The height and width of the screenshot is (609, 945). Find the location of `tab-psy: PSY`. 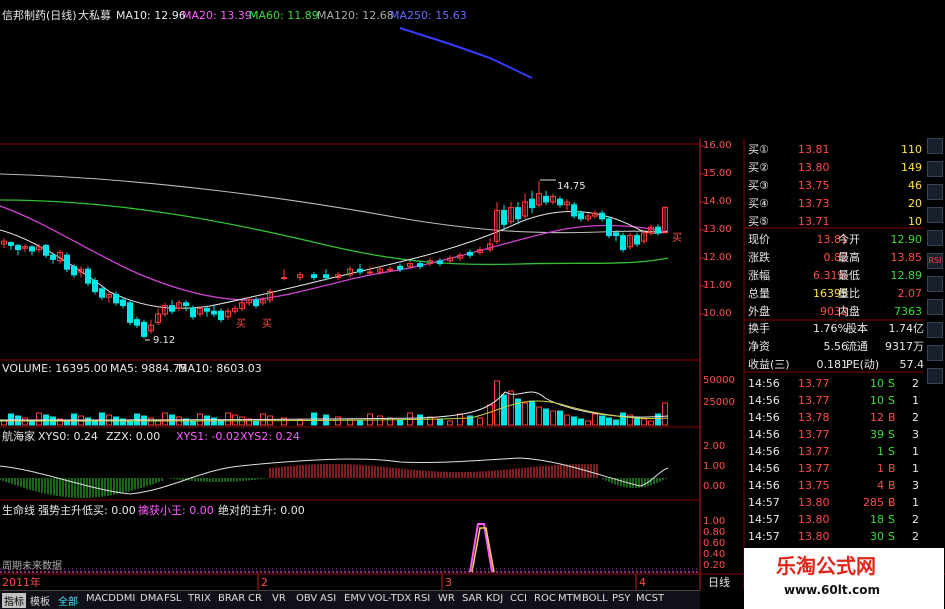

tab-psy: PSY is located at coordinates (621, 598).